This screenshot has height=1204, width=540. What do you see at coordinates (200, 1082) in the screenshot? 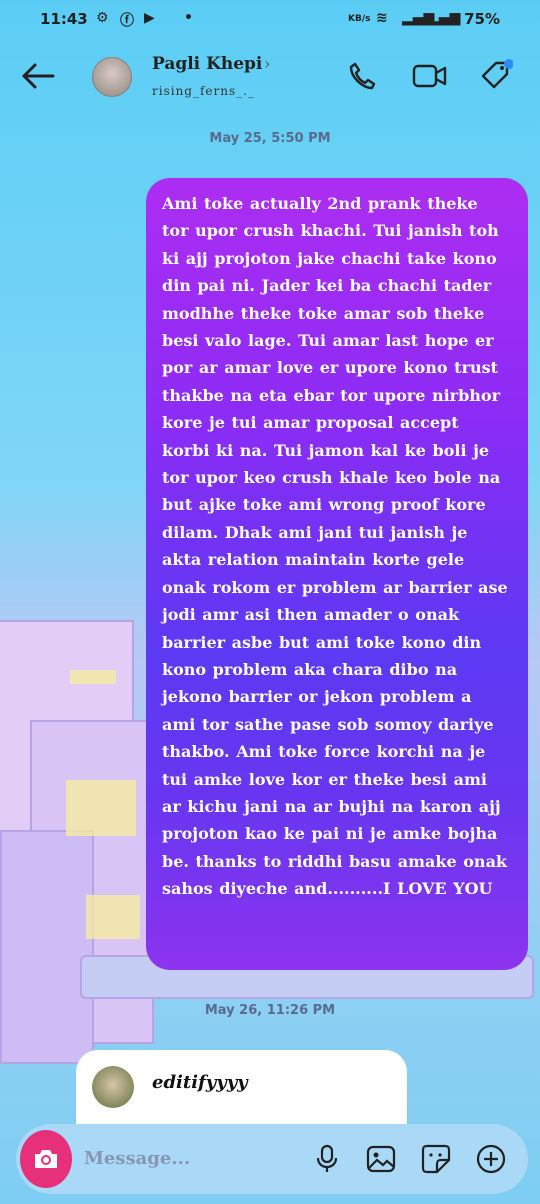
I see `reply-username: editifyyyy` at bounding box center [200, 1082].